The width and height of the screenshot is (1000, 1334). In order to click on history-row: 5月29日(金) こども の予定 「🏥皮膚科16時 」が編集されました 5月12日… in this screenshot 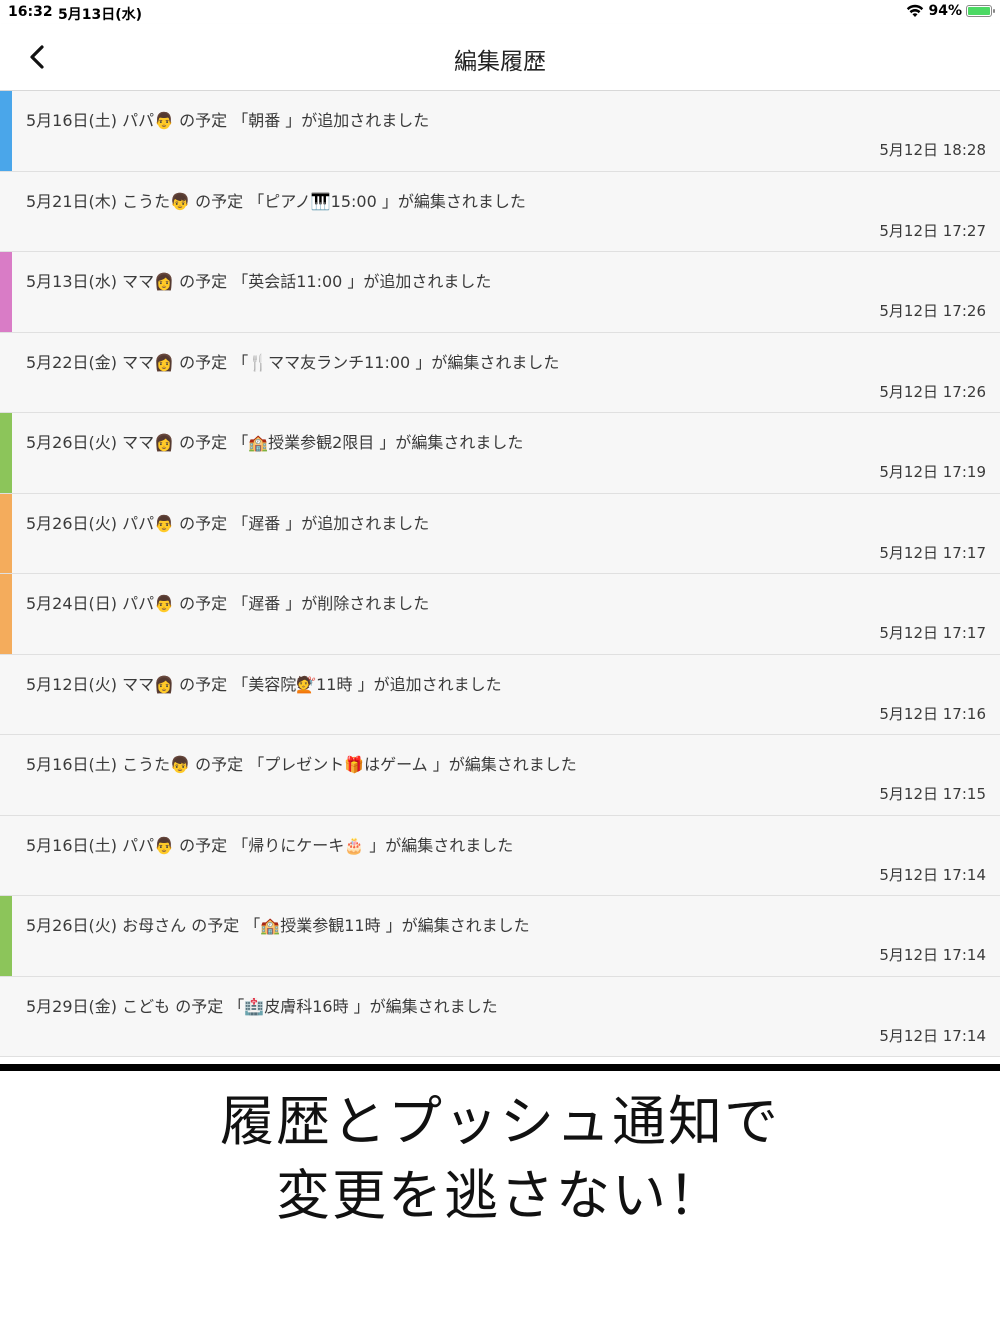, I will do `click(500, 1016)`.